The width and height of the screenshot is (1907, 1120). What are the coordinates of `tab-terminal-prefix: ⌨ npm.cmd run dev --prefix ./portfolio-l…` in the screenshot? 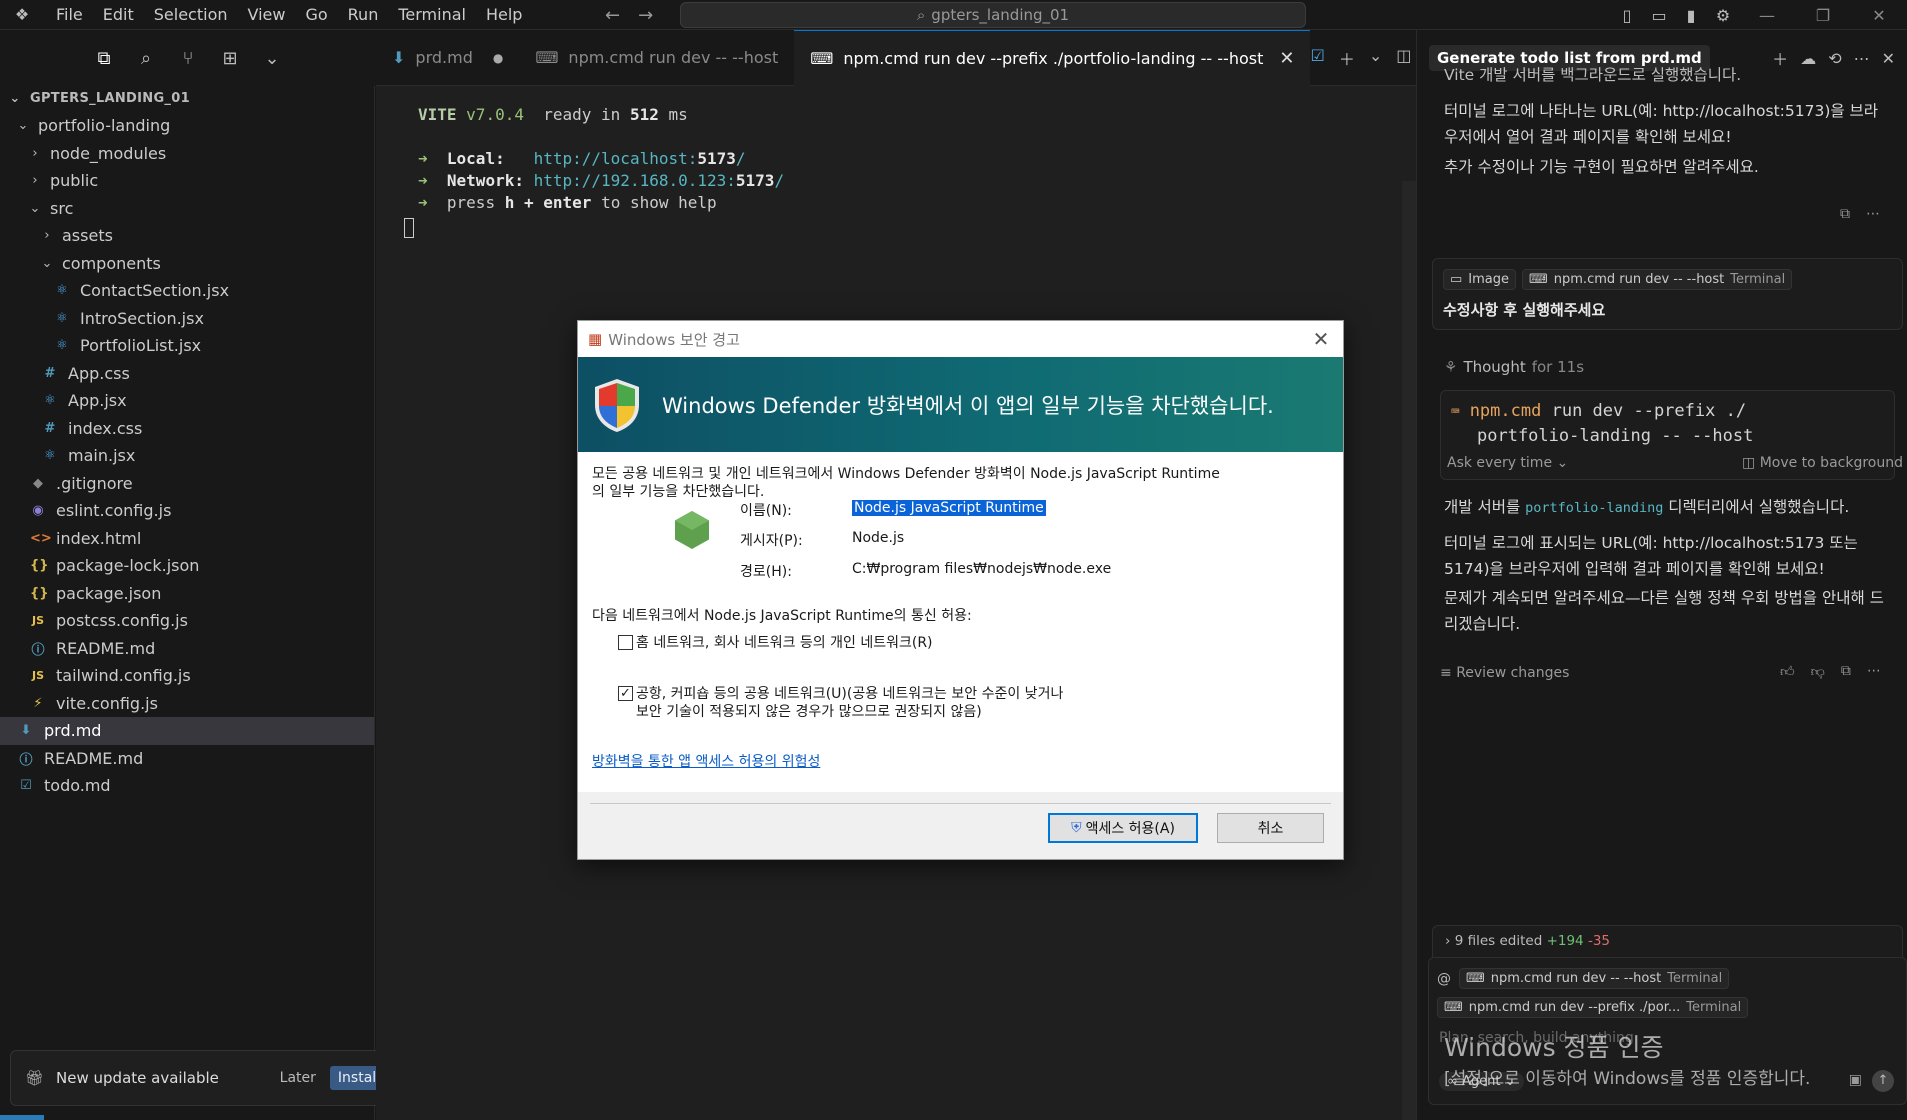 It's located at (1052, 57).